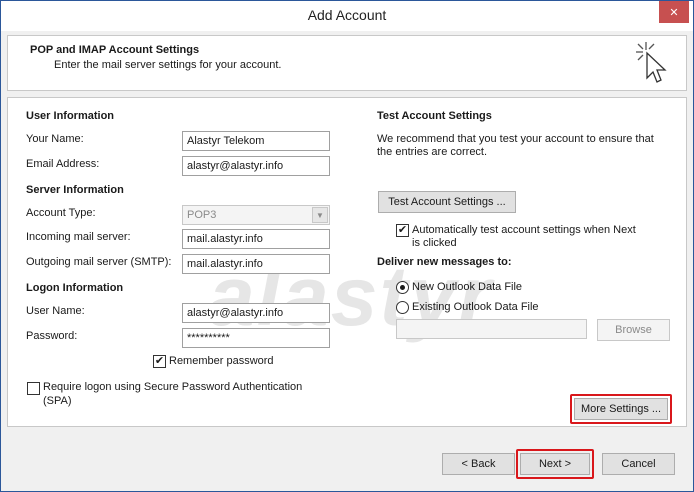  What do you see at coordinates (33, 388) in the screenshot?
I see `spa-checkbox` at bounding box center [33, 388].